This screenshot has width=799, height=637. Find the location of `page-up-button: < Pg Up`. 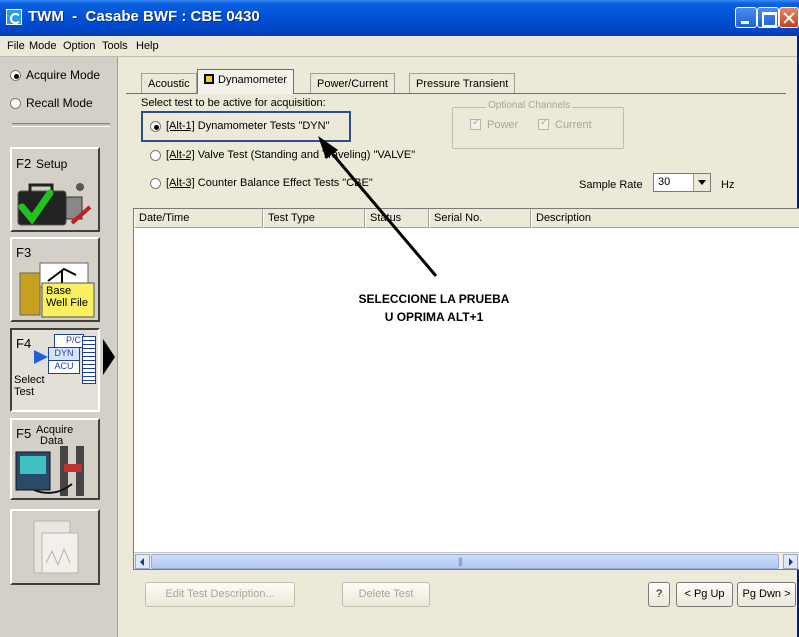

page-up-button: < Pg Up is located at coordinates (704, 594).